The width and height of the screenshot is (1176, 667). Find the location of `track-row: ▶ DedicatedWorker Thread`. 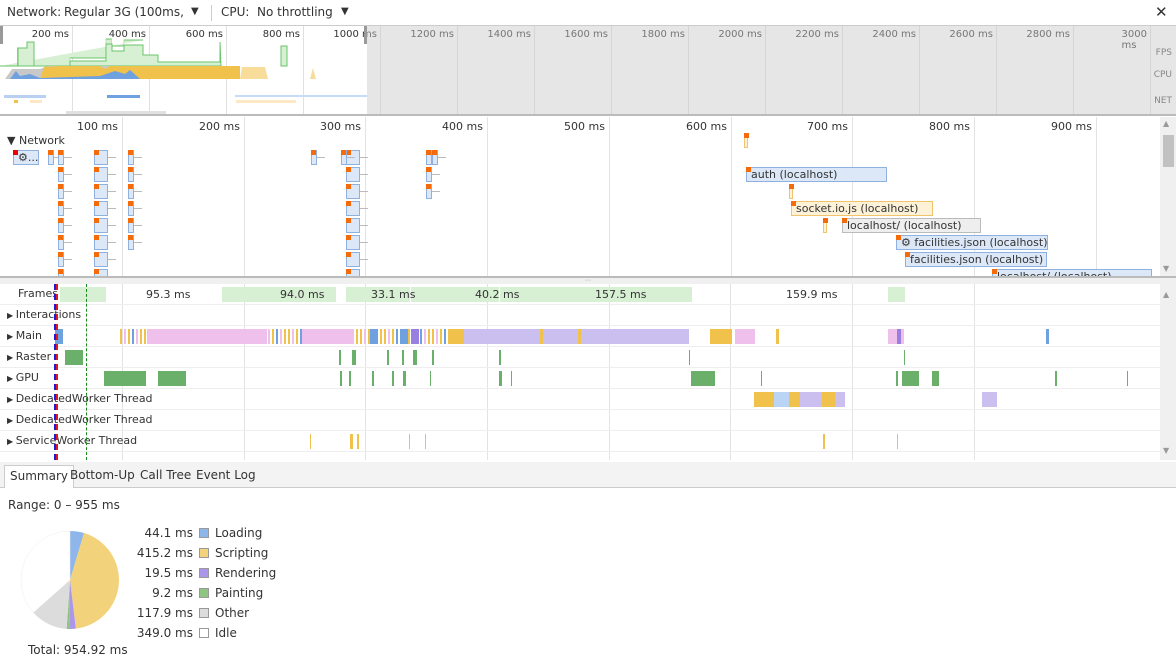

track-row: ▶ DedicatedWorker Thread is located at coordinates (580, 420).